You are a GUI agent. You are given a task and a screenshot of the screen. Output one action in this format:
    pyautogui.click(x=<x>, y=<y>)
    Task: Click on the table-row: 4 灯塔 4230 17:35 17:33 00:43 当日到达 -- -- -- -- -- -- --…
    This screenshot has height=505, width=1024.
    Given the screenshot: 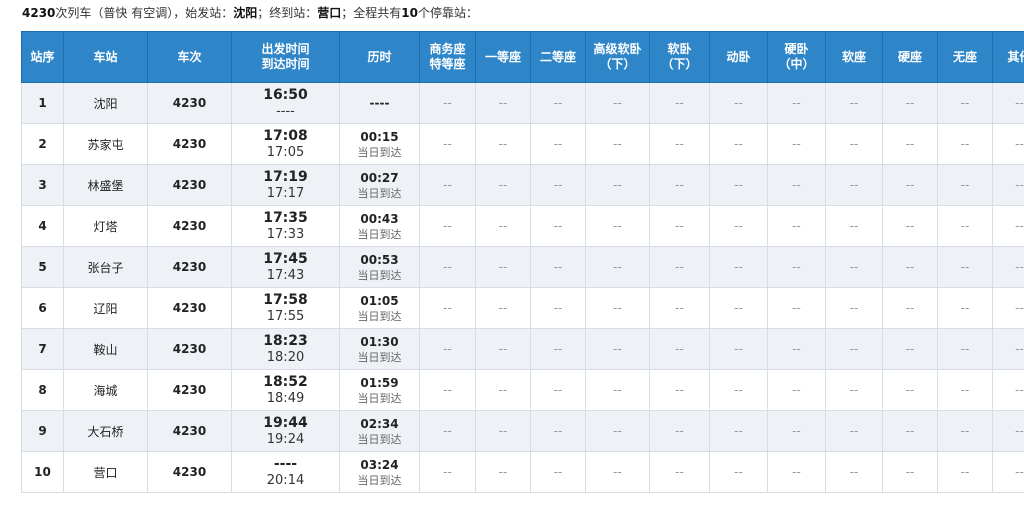 What is the action you would take?
    pyautogui.click(x=522, y=226)
    